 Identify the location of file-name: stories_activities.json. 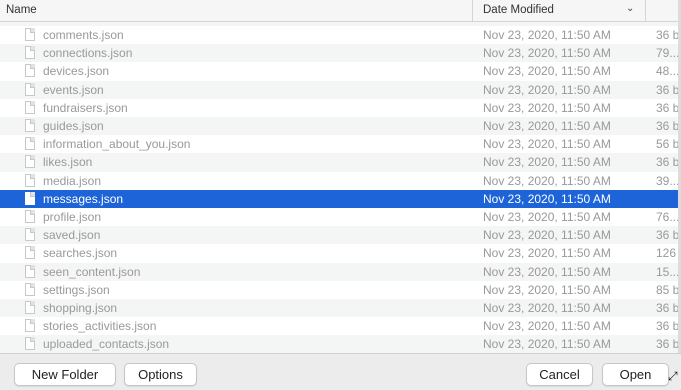
(100, 326).